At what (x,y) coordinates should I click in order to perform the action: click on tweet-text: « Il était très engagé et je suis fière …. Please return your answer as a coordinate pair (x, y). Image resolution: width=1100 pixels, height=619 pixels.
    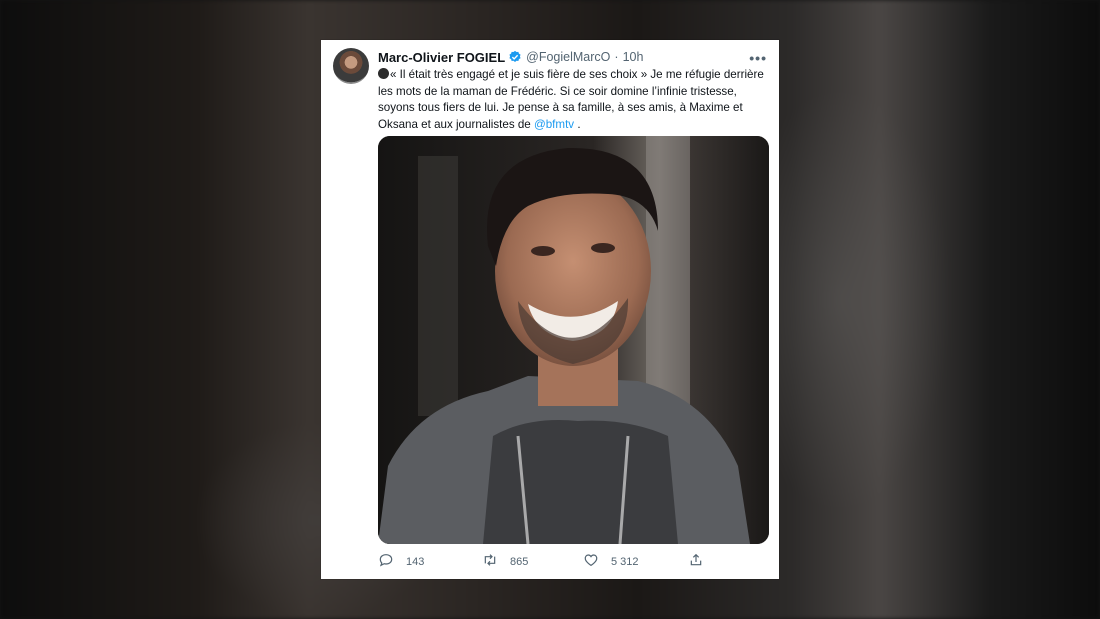
    Looking at the image, I should click on (574, 100).